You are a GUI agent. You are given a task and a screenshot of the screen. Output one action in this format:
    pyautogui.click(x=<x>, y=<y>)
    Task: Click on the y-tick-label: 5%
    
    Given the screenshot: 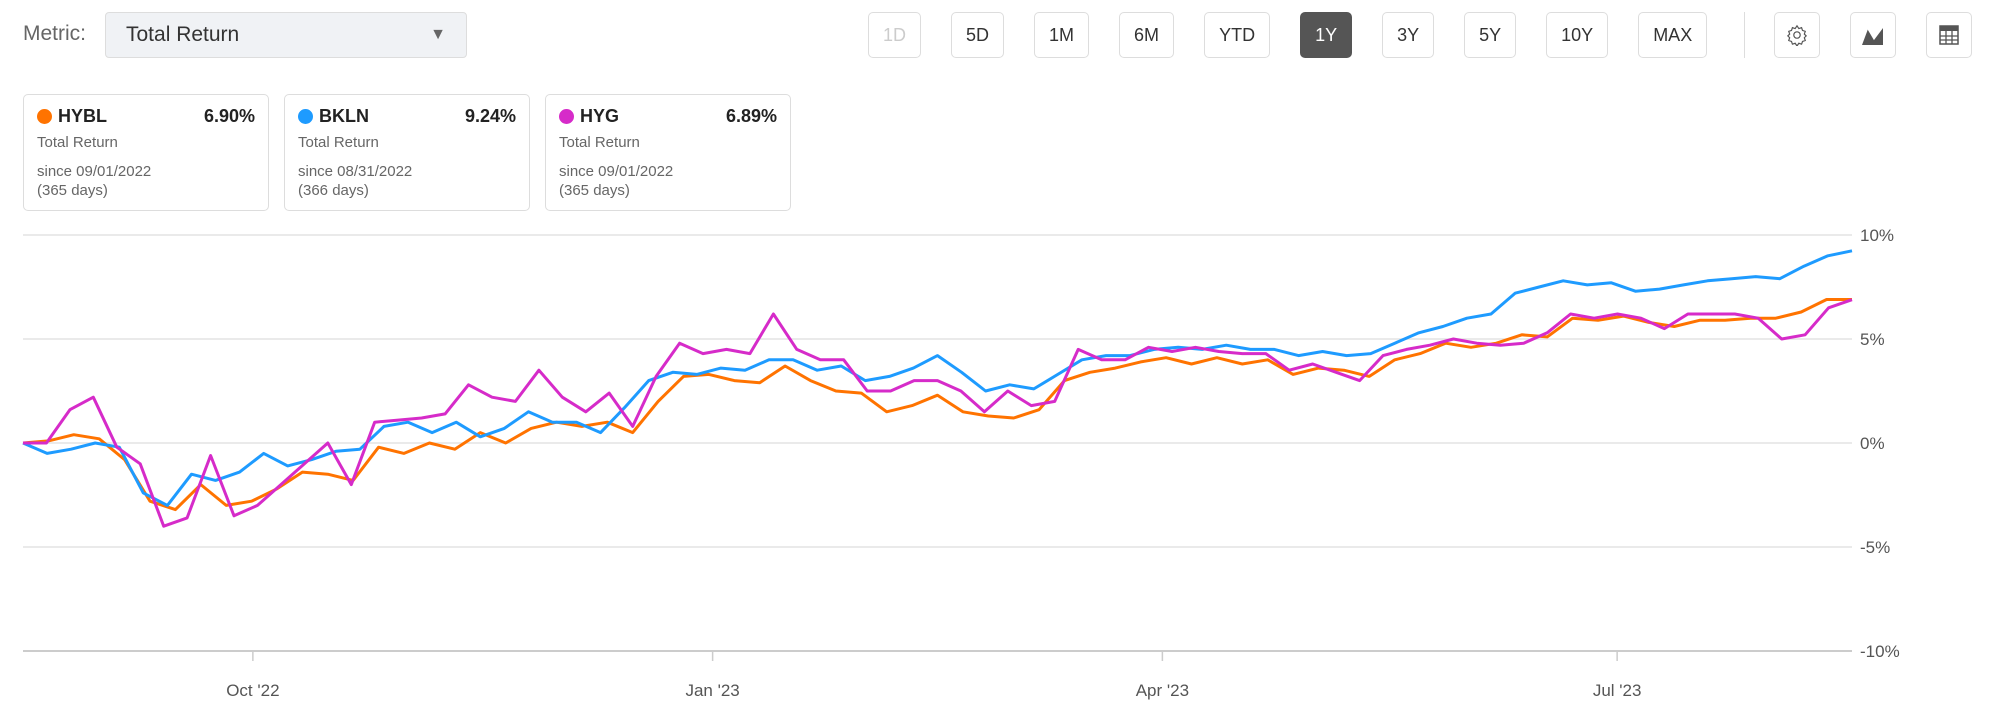 What is the action you would take?
    pyautogui.click(x=1872, y=339)
    